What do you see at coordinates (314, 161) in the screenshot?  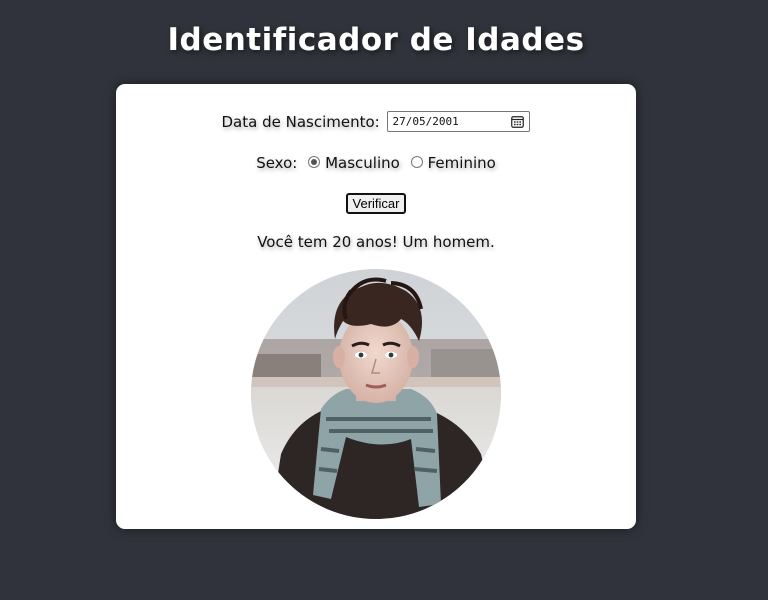 I see `radio-masculino` at bounding box center [314, 161].